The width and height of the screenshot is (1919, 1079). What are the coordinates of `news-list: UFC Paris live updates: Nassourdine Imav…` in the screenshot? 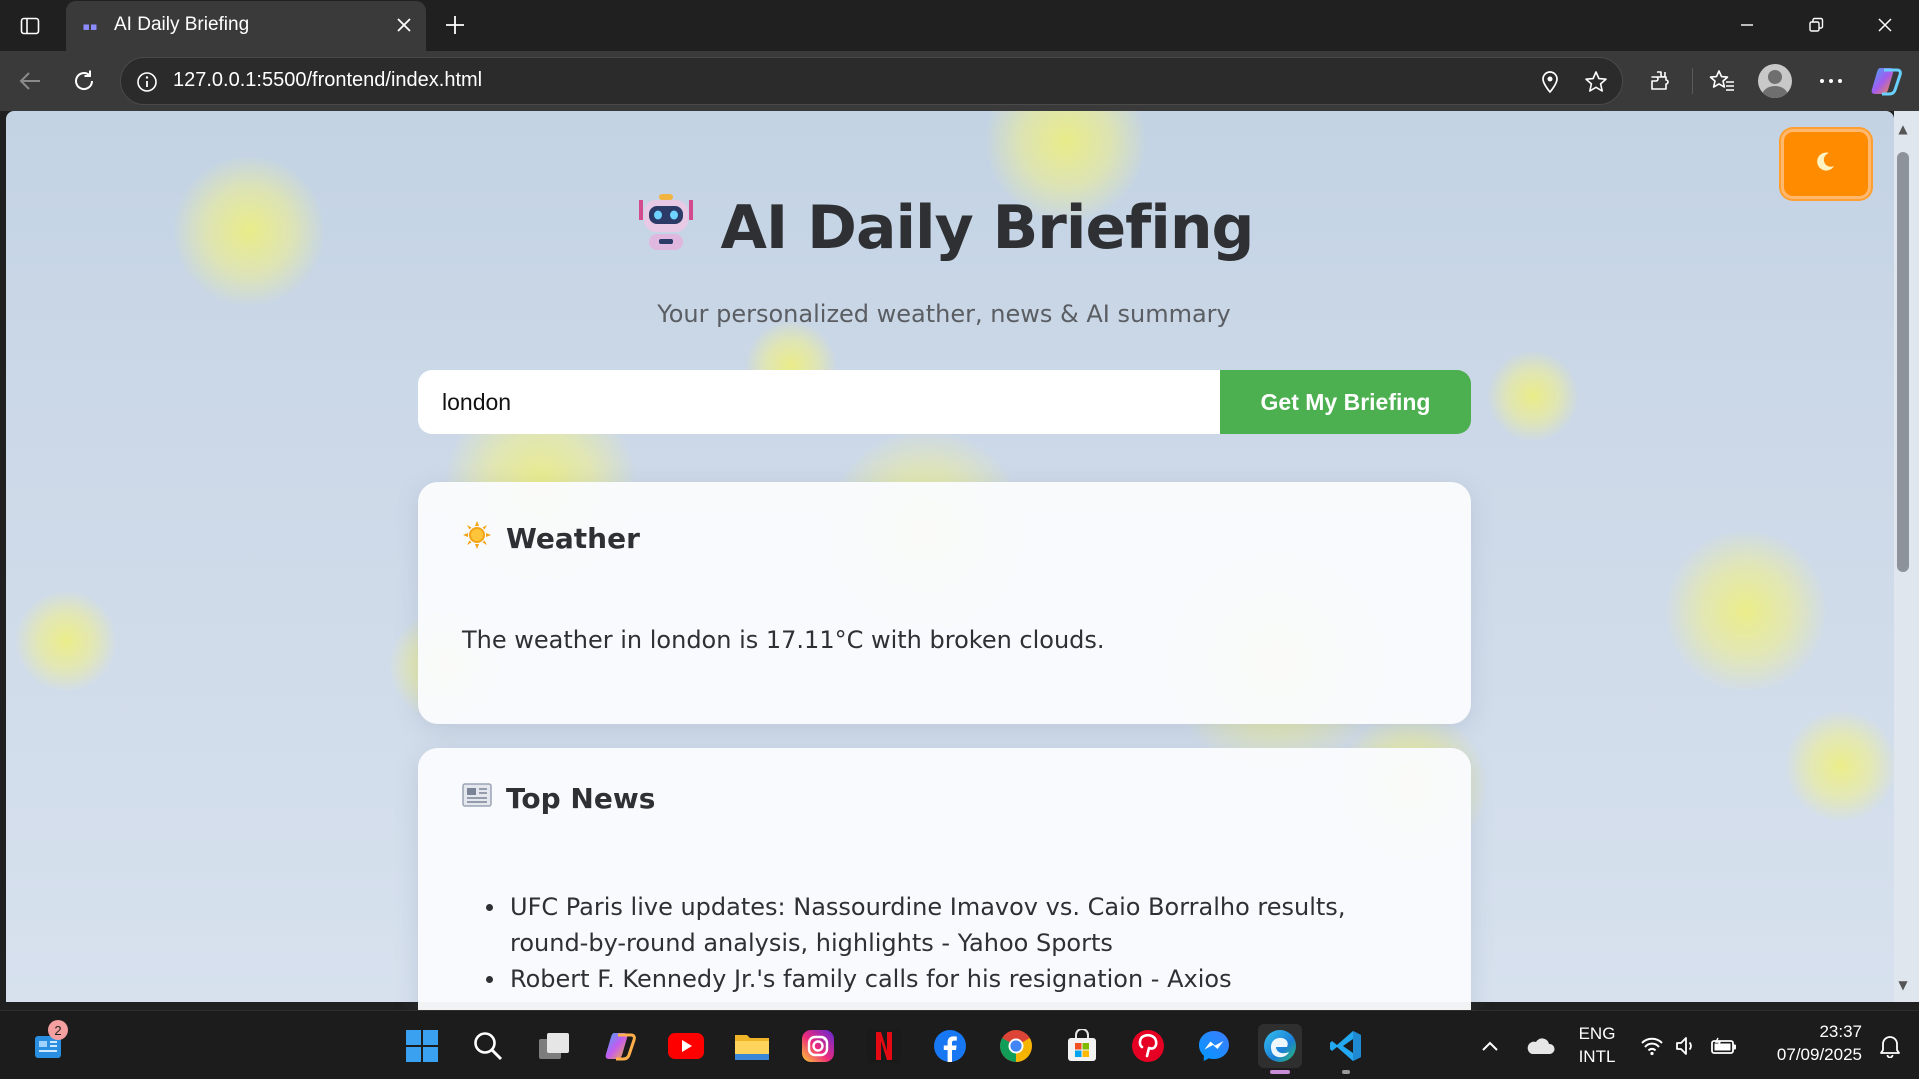 It's located at (936, 943).